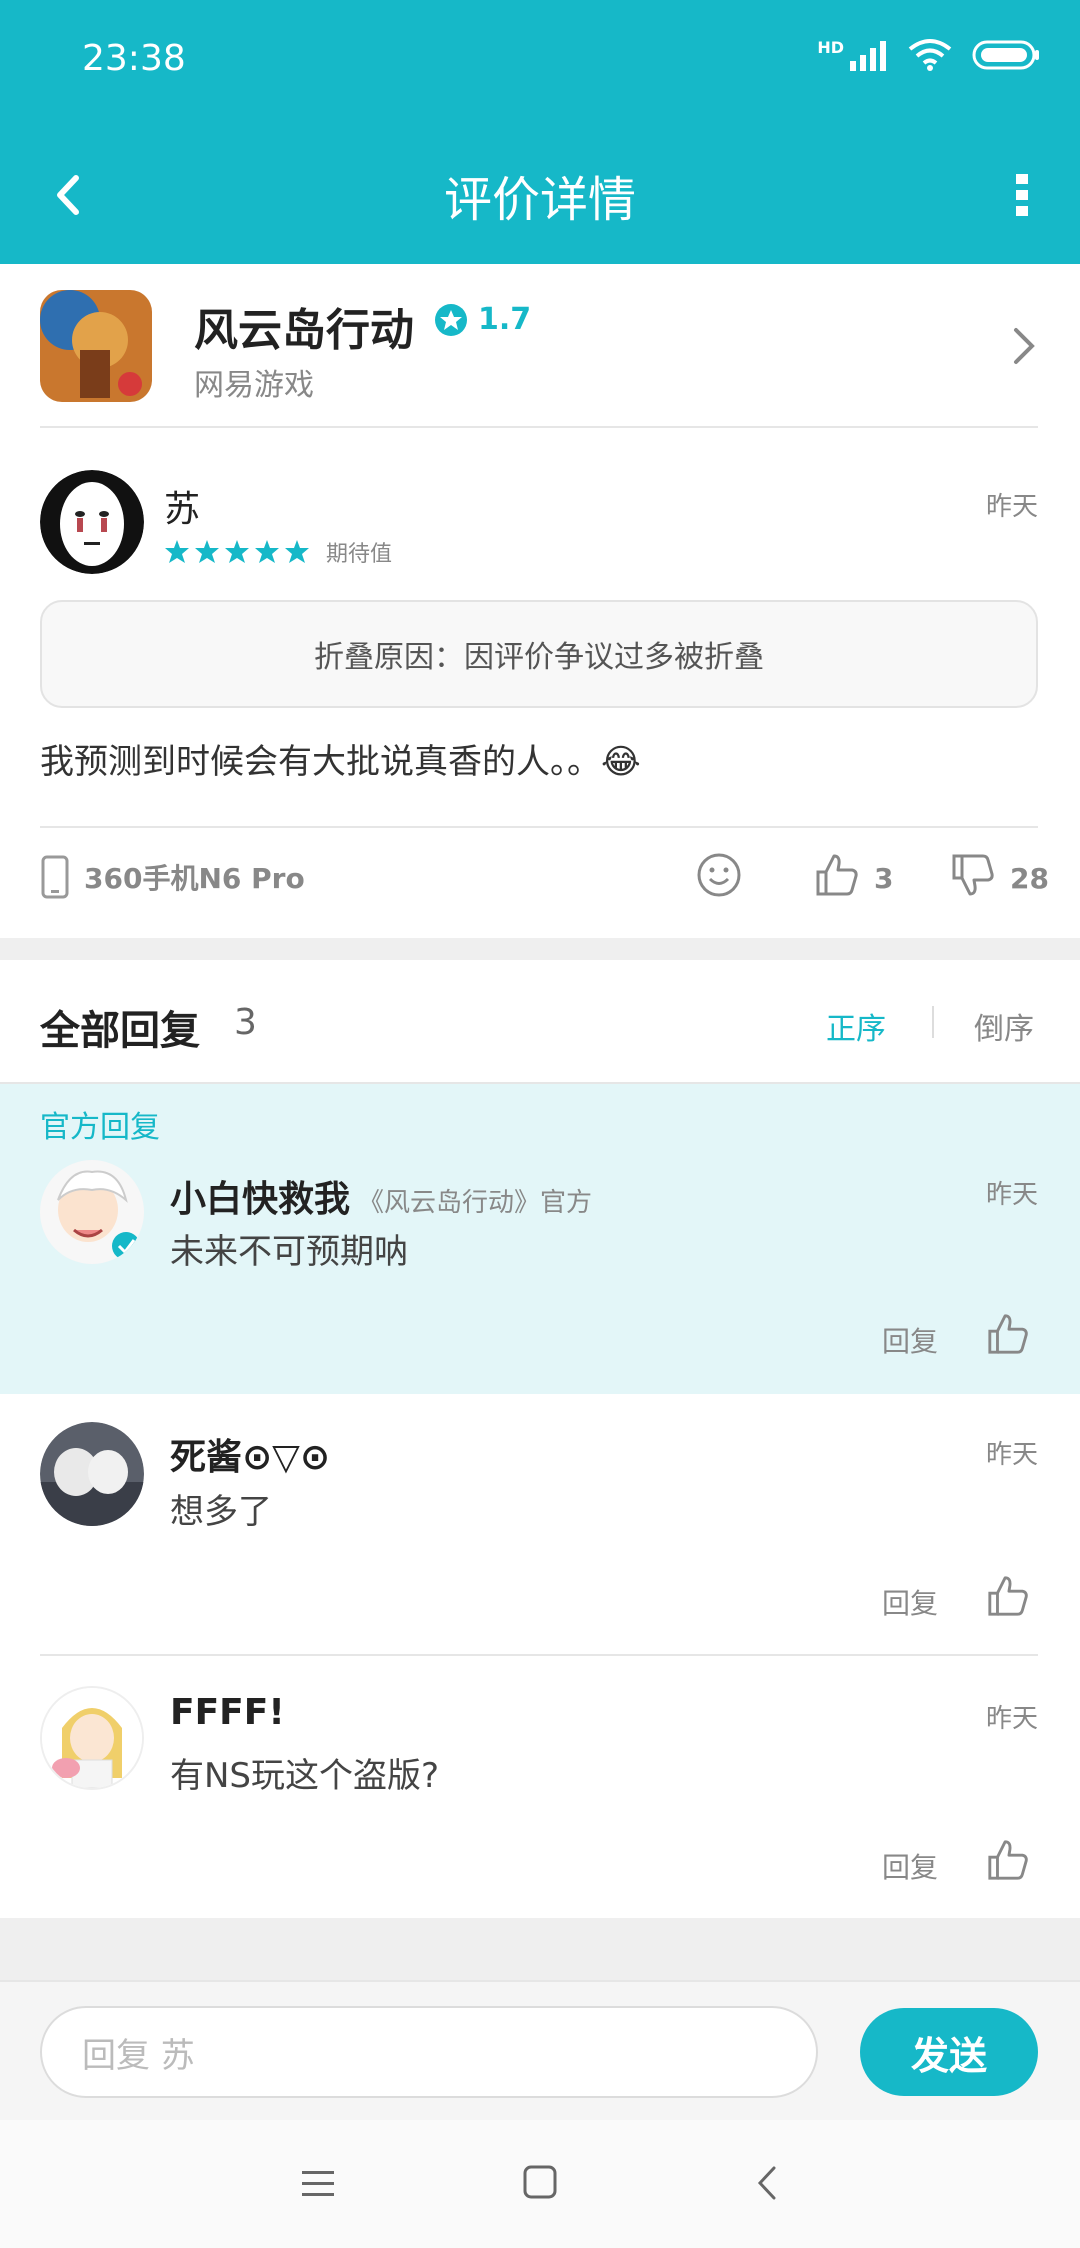  I want to click on signal-icon, so click(868, 56).